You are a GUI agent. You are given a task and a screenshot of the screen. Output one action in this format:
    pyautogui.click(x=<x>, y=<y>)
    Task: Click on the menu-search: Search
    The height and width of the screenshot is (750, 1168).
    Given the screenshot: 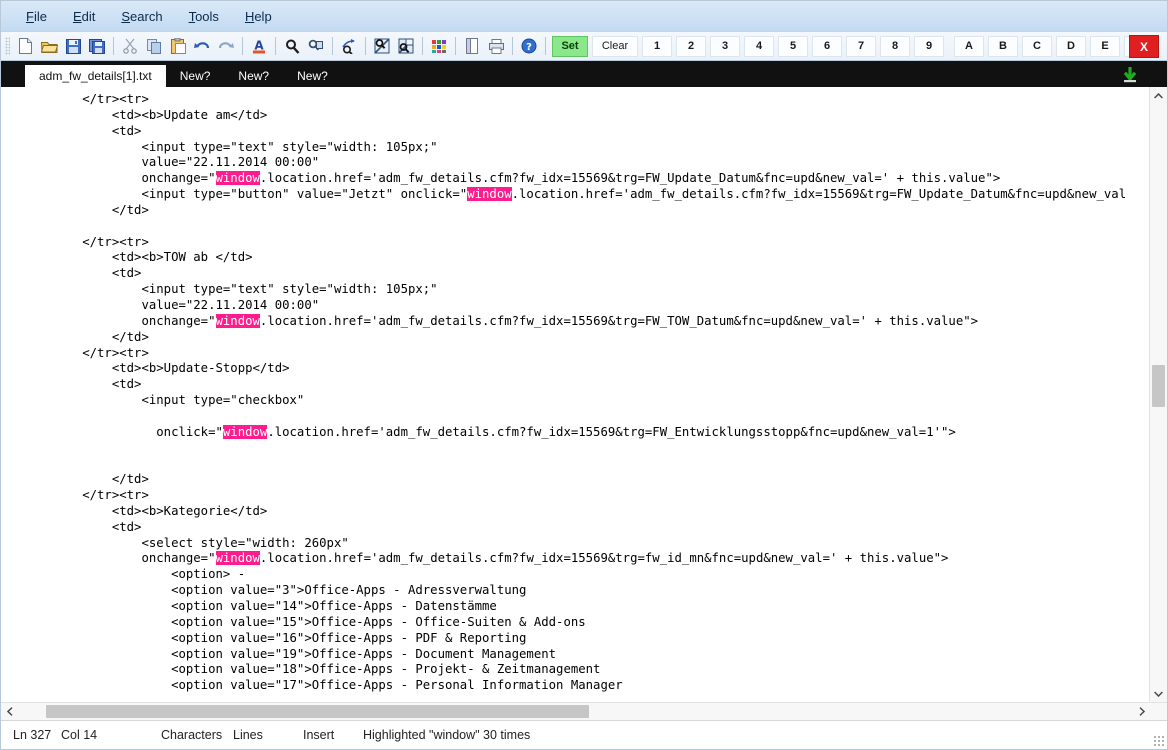 What is the action you would take?
    pyautogui.click(x=141, y=16)
    